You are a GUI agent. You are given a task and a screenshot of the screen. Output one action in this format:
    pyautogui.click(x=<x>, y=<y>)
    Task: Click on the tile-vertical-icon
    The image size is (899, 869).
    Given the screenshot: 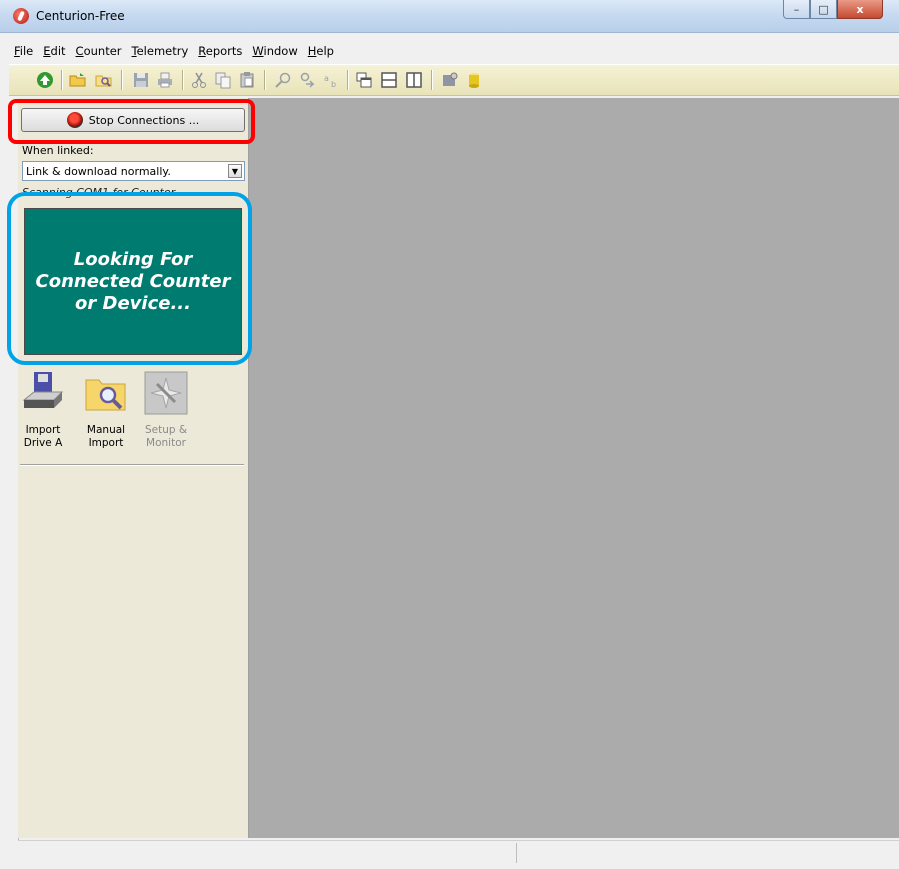 What is the action you would take?
    pyautogui.click(x=414, y=80)
    